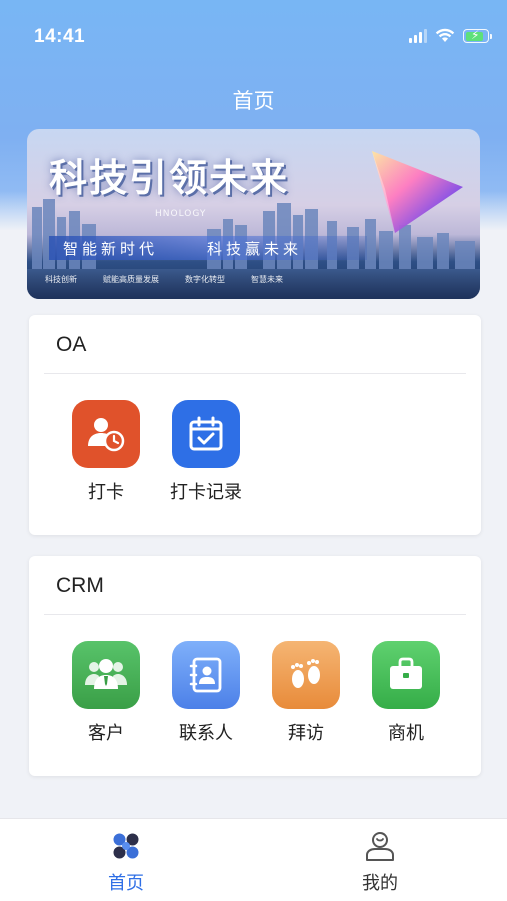  What do you see at coordinates (253, 38) in the screenshot?
I see `status-bar: 14:41 ⚡` at bounding box center [253, 38].